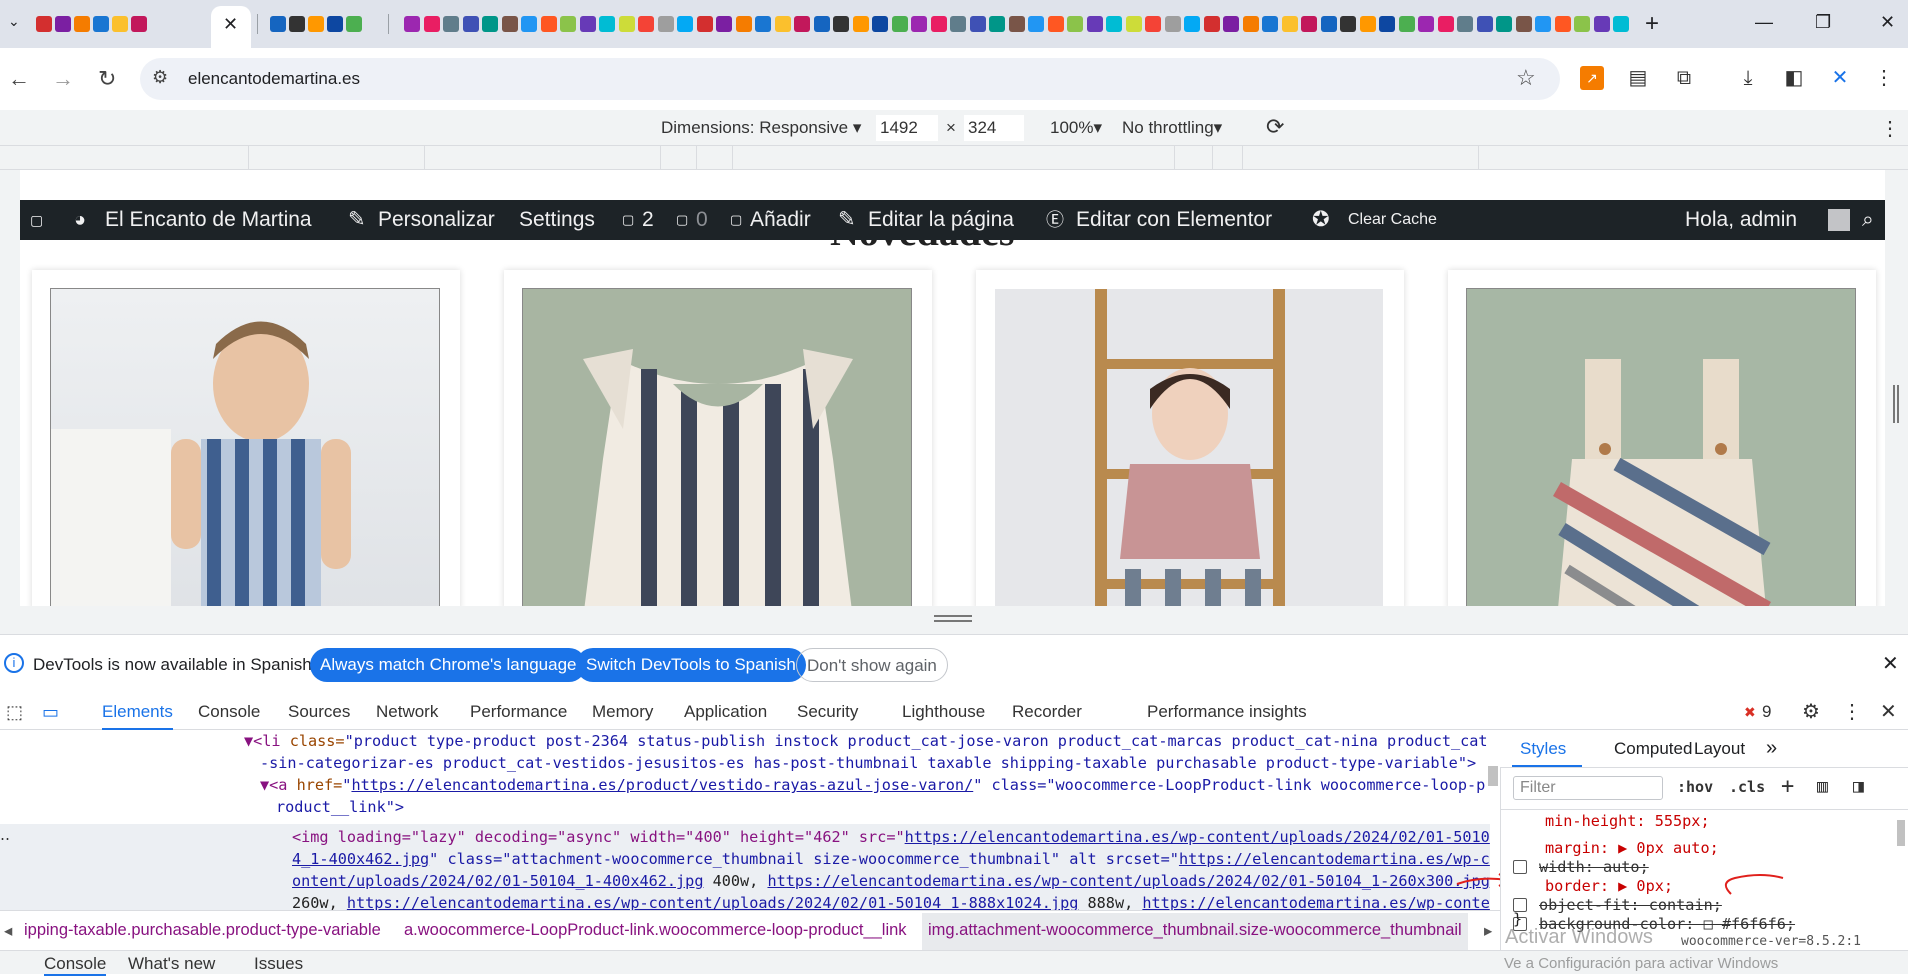 Image resolution: width=1908 pixels, height=976 pixels. I want to click on node-ellipsis: ‥, so click(5, 835).